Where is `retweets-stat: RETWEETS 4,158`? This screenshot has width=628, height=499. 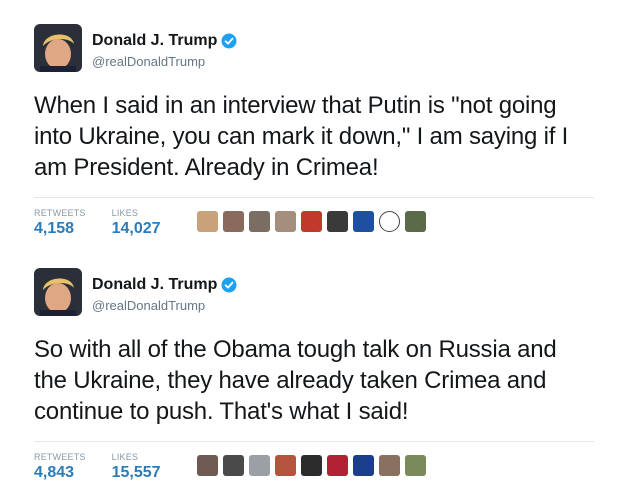 retweets-stat: RETWEETS 4,158 is located at coordinates (60, 223).